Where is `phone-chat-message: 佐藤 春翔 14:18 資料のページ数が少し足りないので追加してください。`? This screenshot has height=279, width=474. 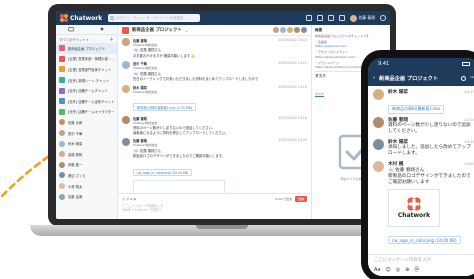
phone-chat-message: 佐藤 春翔 14:18 資料のページ数が少し足りないので追加してください。 is located at coordinates (423, 126).